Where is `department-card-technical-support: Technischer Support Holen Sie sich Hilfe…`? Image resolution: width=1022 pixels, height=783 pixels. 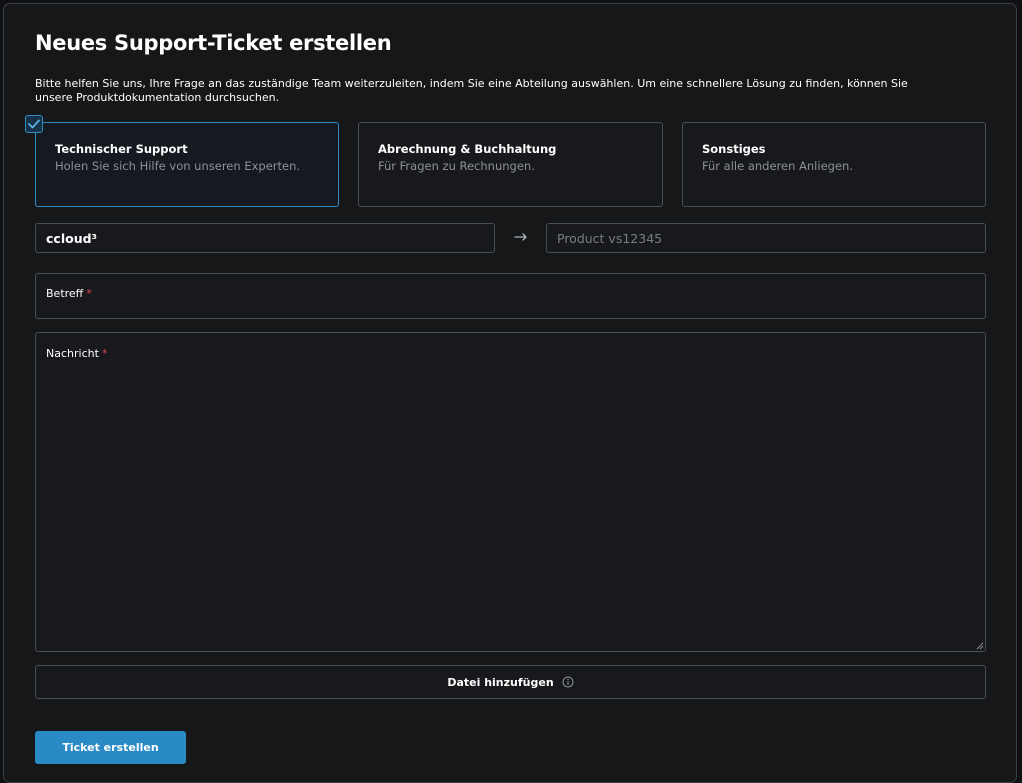 department-card-technical-support: Technischer Support Holen Sie sich Hilfe… is located at coordinates (187, 164).